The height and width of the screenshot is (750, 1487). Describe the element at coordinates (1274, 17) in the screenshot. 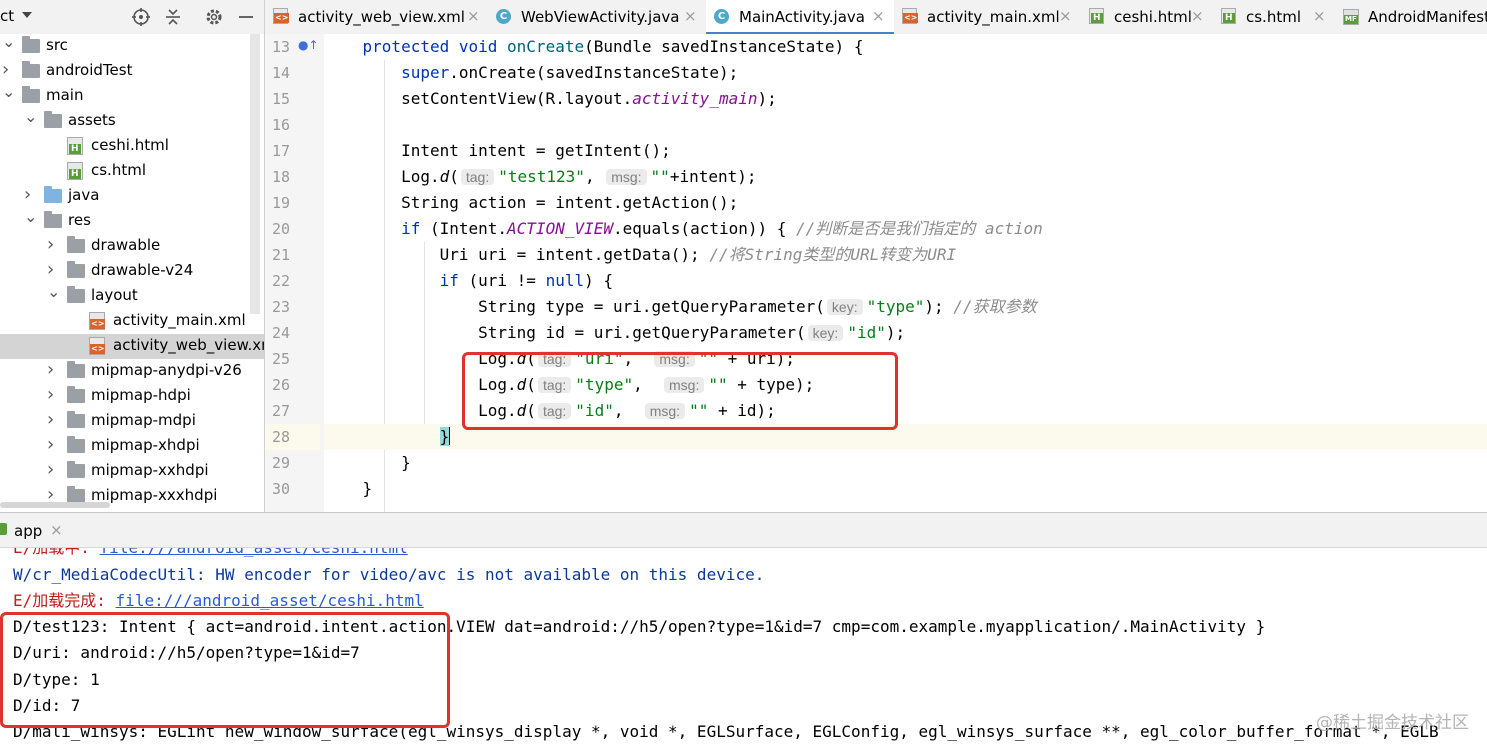

I see `editor-tab: cs.html ×` at that location.